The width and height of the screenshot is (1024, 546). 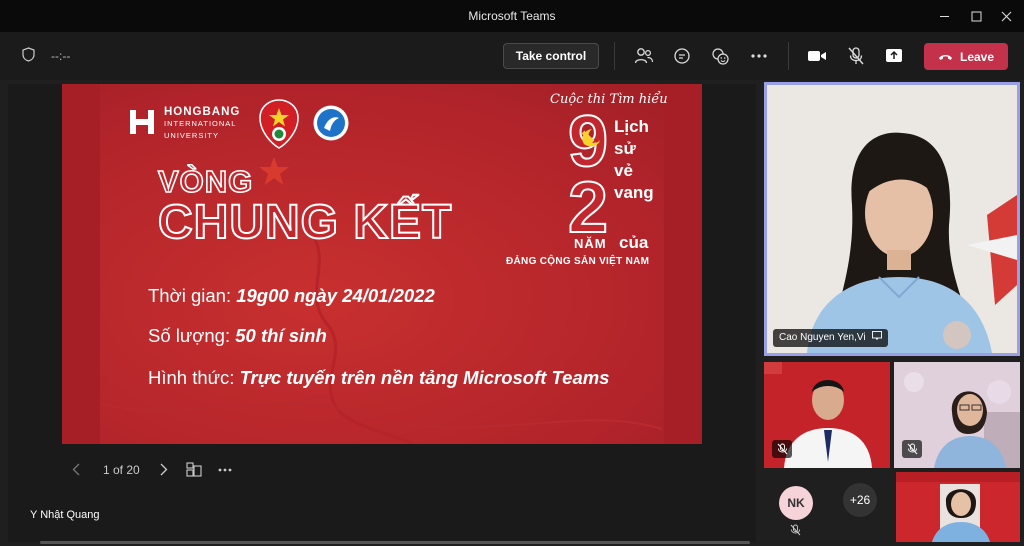 I want to click on window-title: Microsoft Teams, so click(x=512, y=16).